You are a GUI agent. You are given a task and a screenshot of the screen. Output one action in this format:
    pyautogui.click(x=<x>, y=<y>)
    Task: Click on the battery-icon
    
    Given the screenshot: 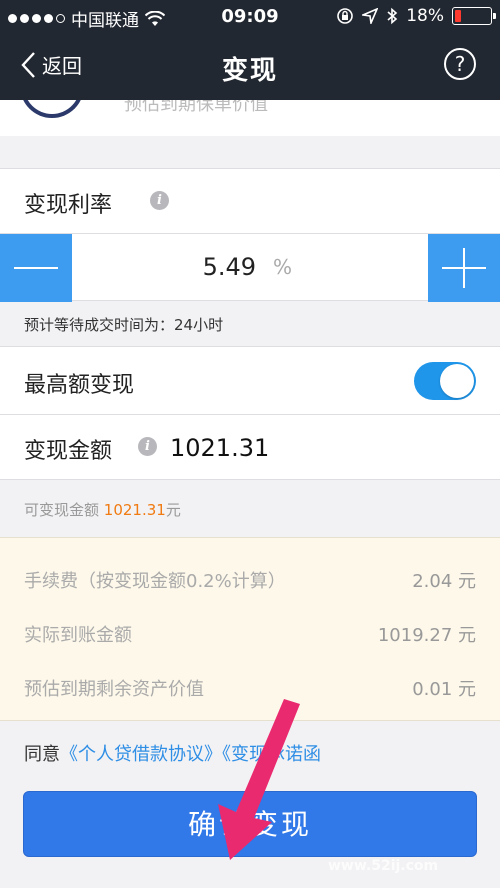 What is the action you would take?
    pyautogui.click(x=474, y=16)
    